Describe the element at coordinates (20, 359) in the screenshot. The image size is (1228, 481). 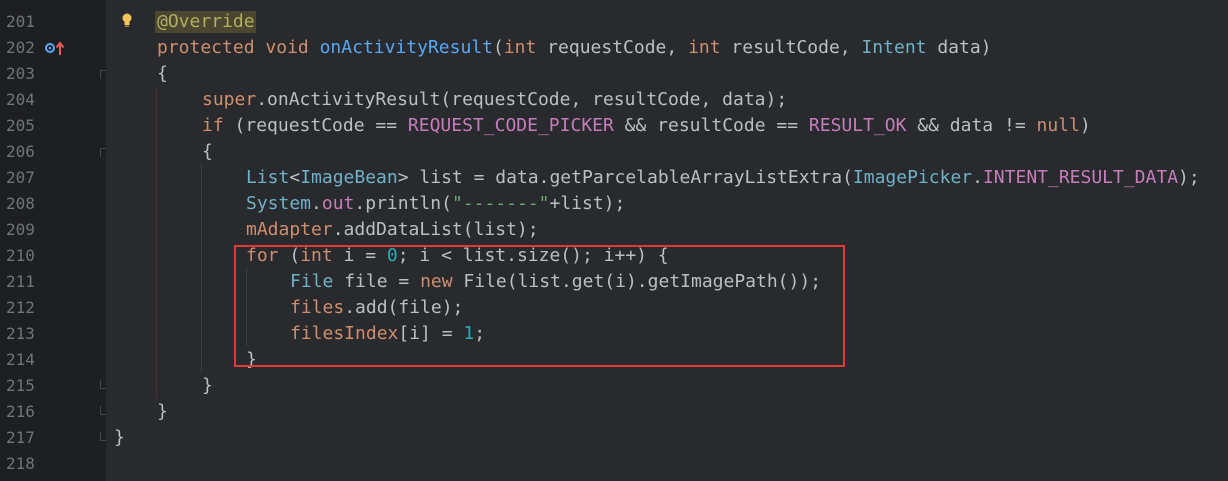
I see `line-number: 214` at that location.